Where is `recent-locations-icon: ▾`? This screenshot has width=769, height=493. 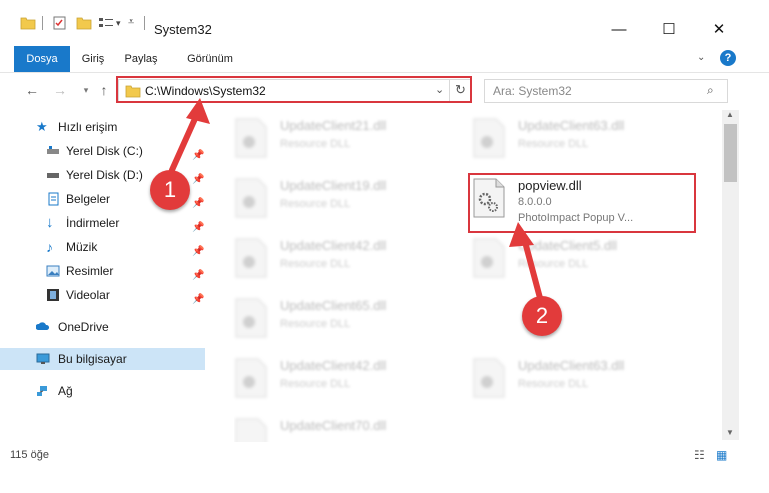
recent-locations-icon: ▾ is located at coordinates (86, 90).